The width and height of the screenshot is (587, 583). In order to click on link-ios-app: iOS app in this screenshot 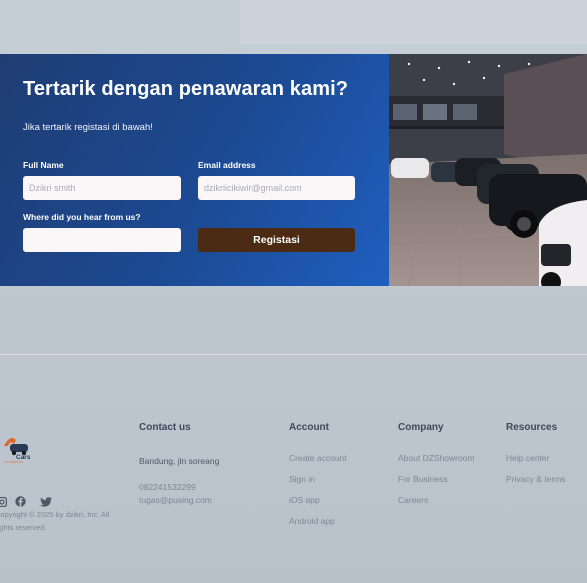, I will do `click(304, 500)`.